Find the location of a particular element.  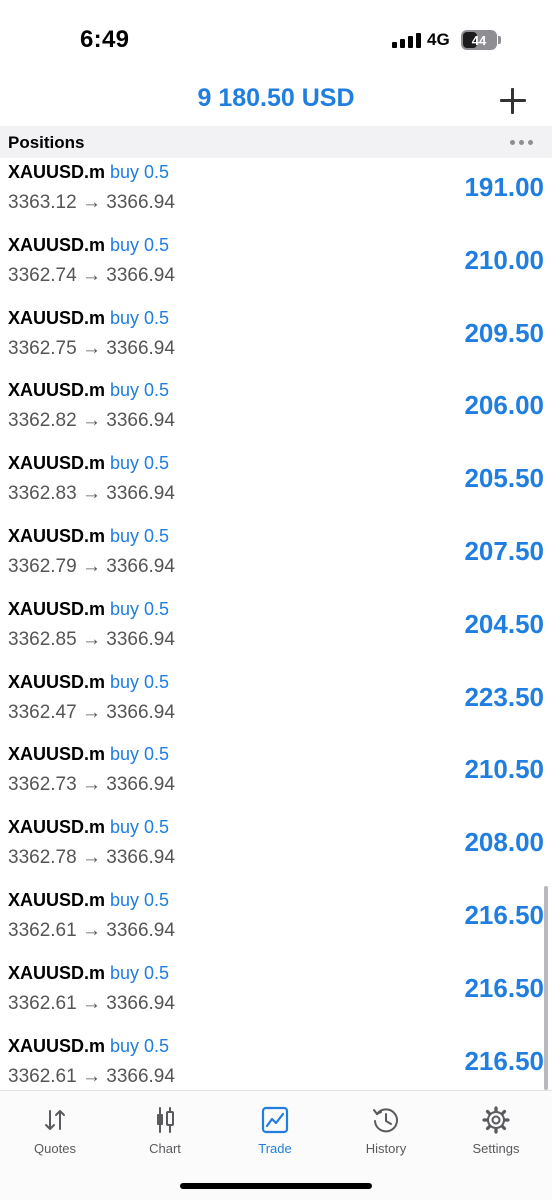

open-price: 3362.78 is located at coordinates (42, 858).